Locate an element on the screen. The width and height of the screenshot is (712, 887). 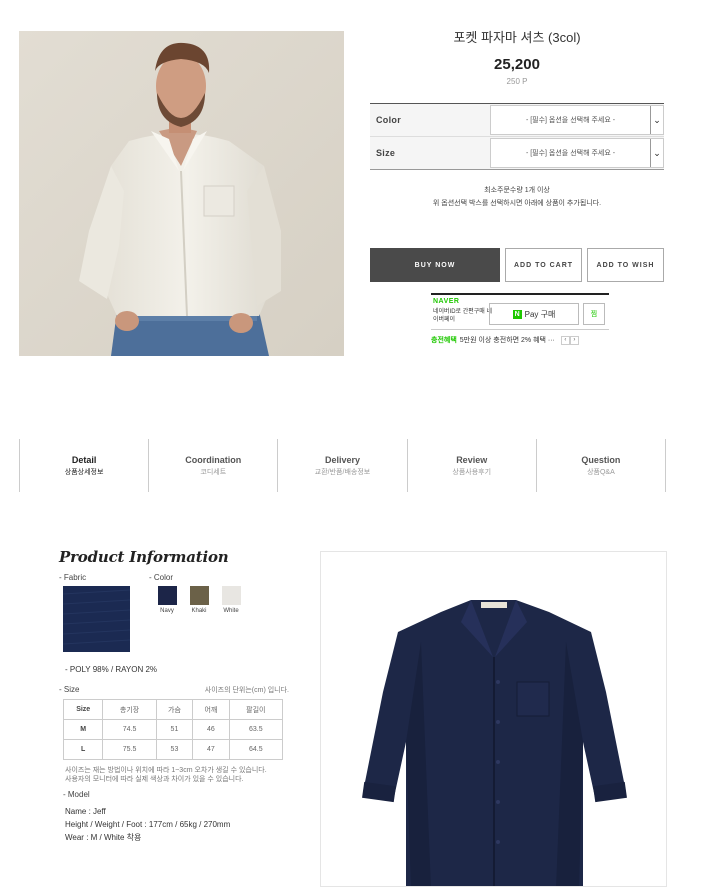
chevron-right-icon: › is located at coordinates (574, 340).